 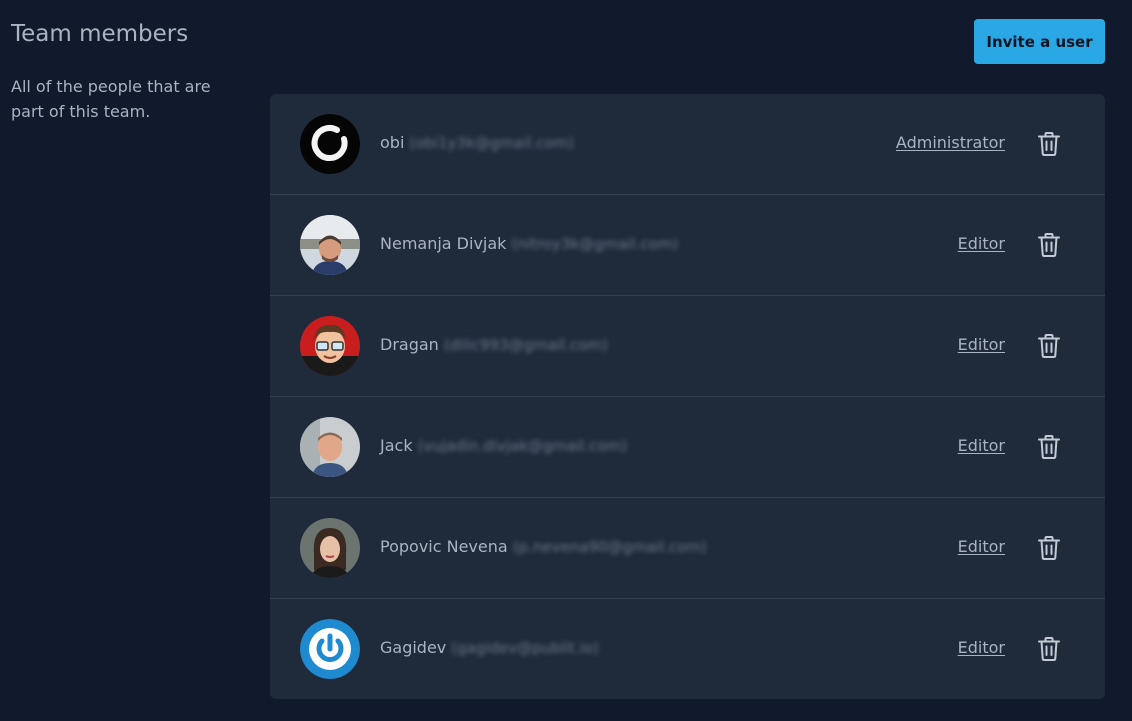 What do you see at coordinates (330, 649) in the screenshot?
I see `power-logo-avatar` at bounding box center [330, 649].